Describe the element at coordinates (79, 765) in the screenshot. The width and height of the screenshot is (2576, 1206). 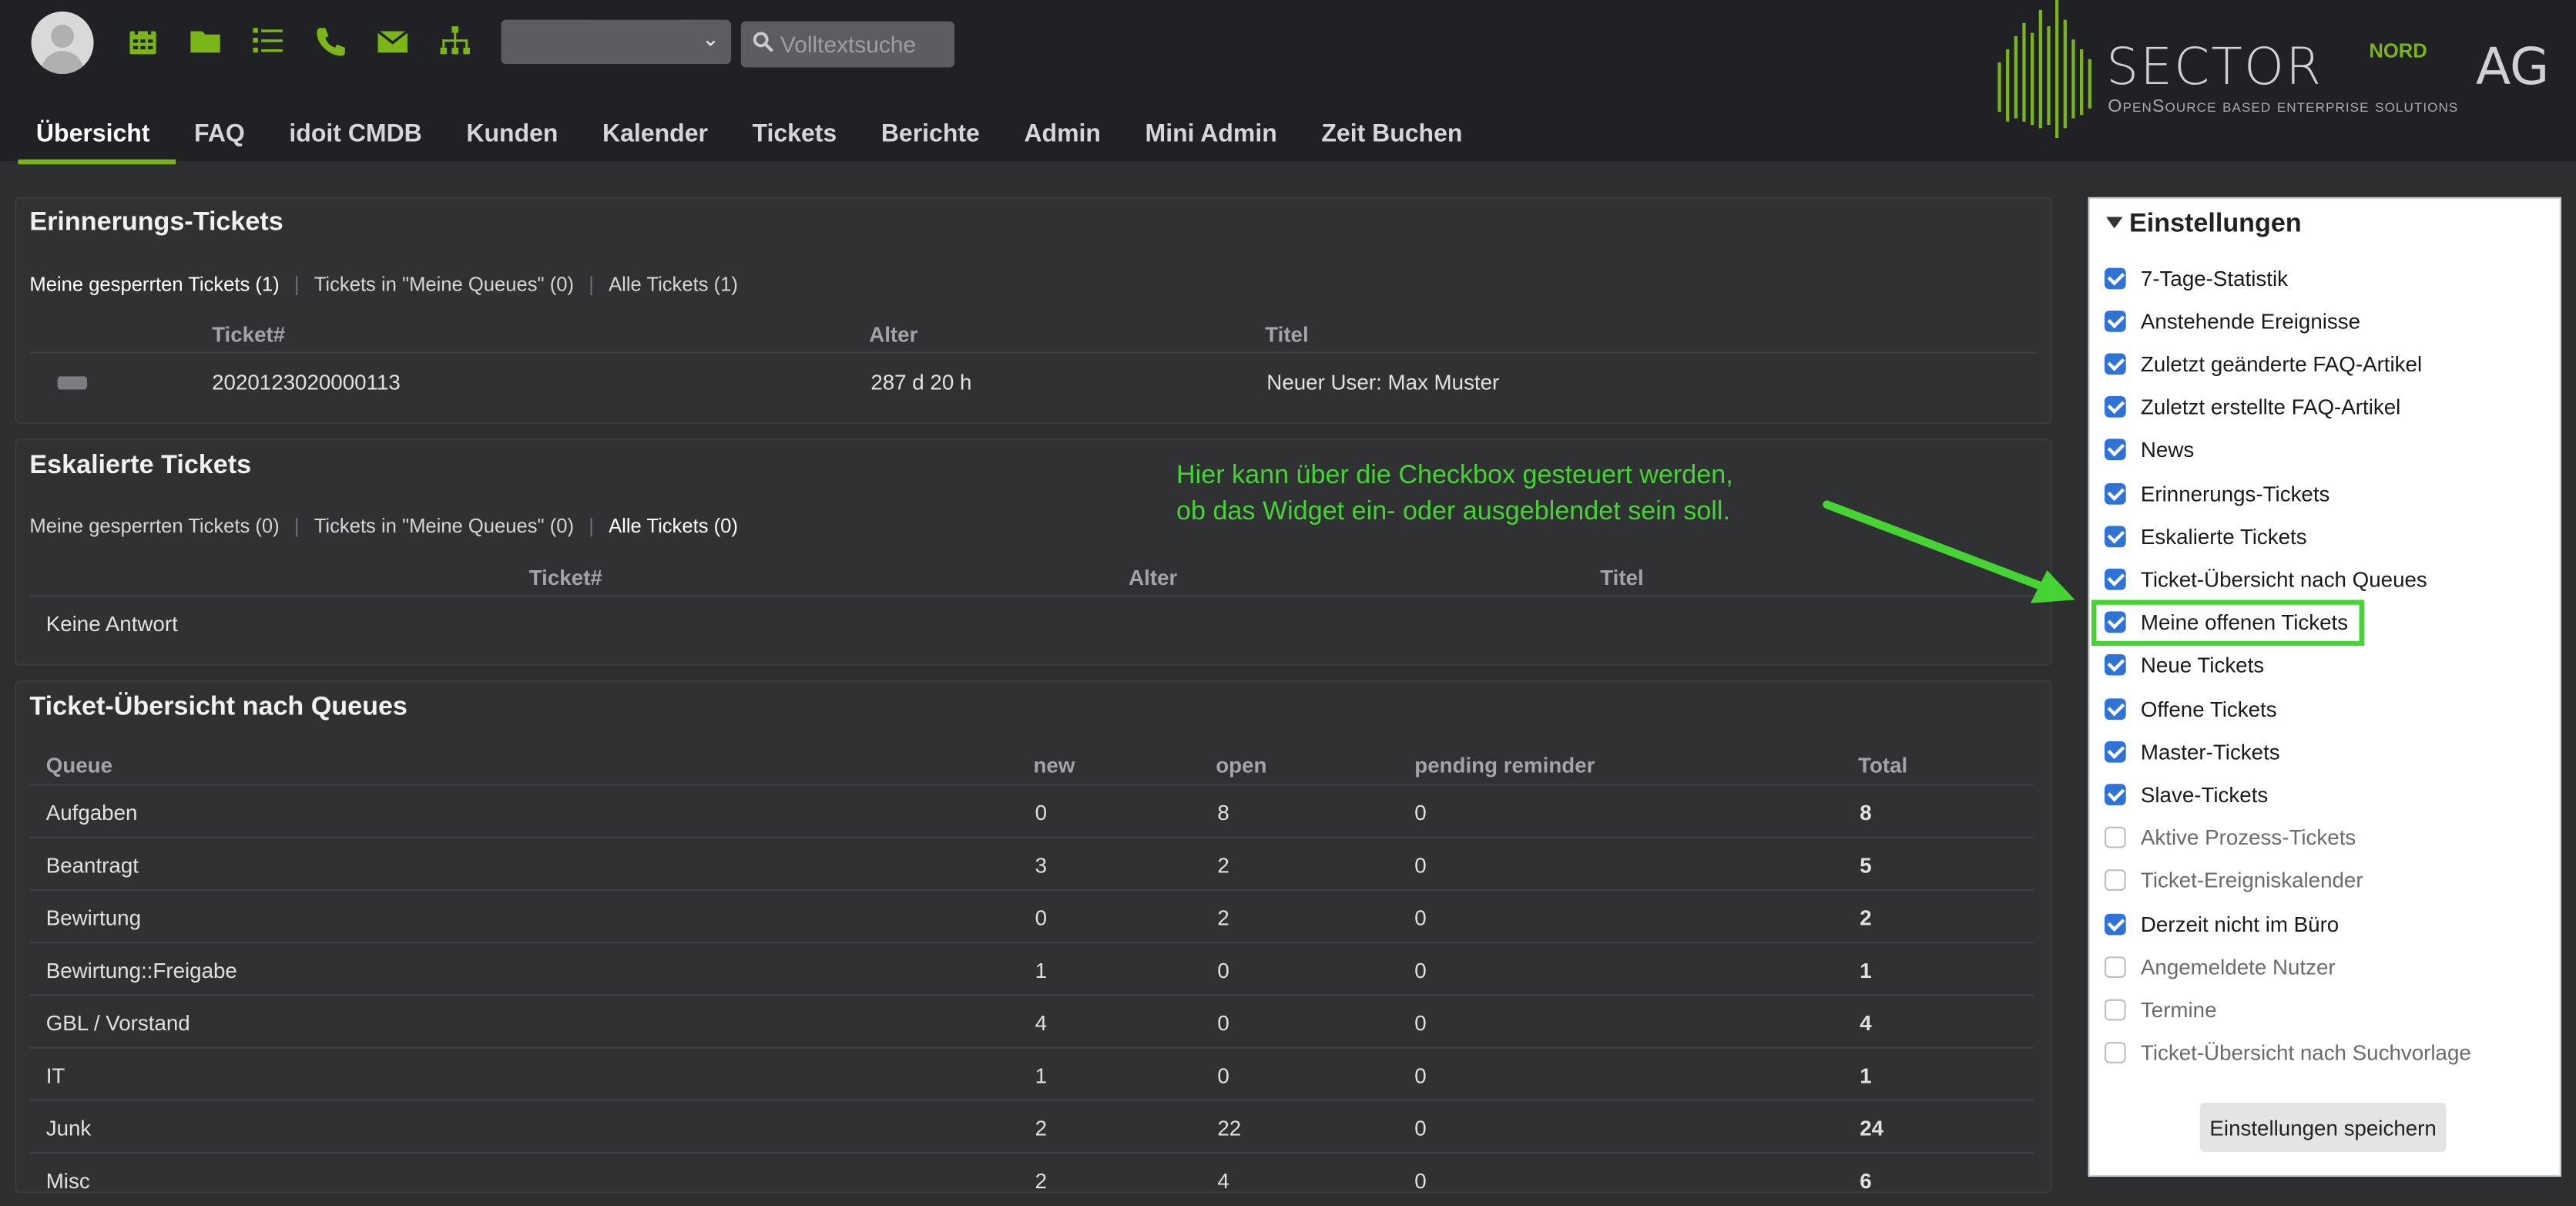
I see `col-header-queue: Queue` at that location.